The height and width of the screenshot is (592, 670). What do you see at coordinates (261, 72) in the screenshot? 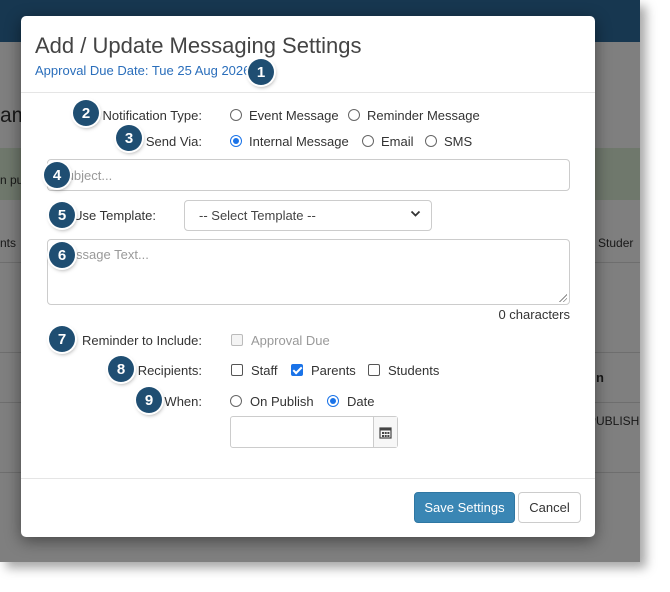
I see `annotation-badge-1: 1` at bounding box center [261, 72].